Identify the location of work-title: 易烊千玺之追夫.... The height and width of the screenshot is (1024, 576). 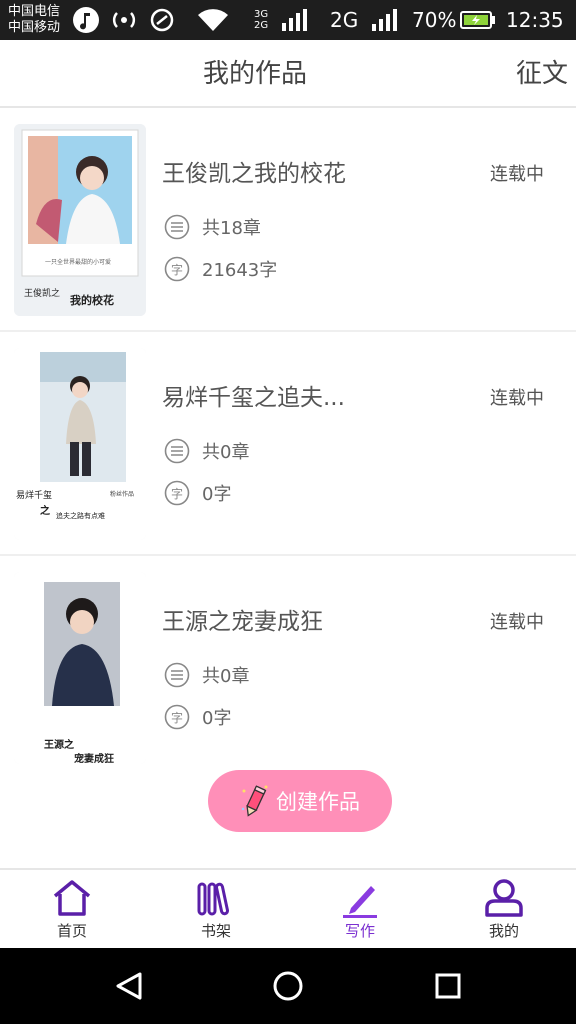
(253, 398).